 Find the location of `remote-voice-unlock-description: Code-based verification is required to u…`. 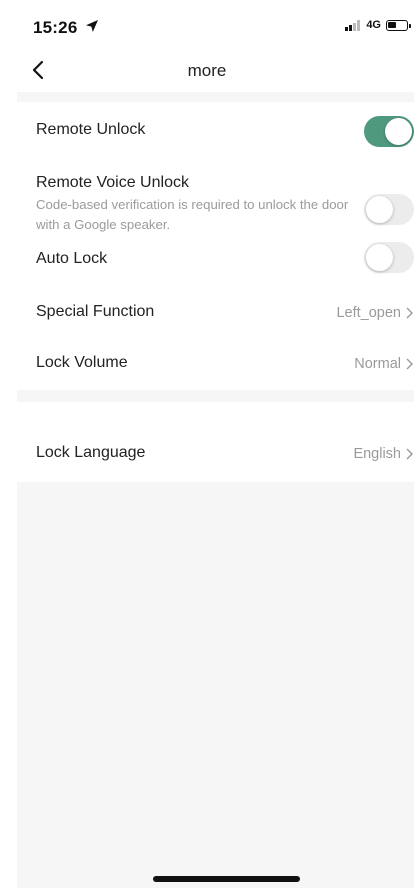

remote-voice-unlock-description: Code-based verification is required to u… is located at coordinates (192, 214).